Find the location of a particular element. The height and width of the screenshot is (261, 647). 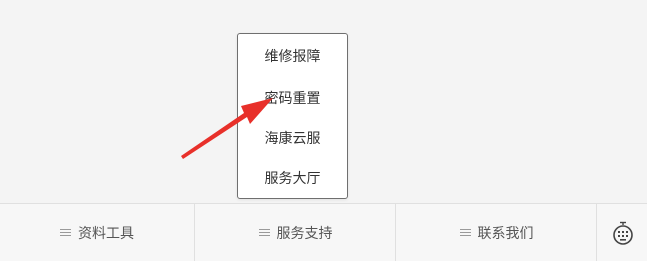

keyboard-toggle-button is located at coordinates (621, 232).